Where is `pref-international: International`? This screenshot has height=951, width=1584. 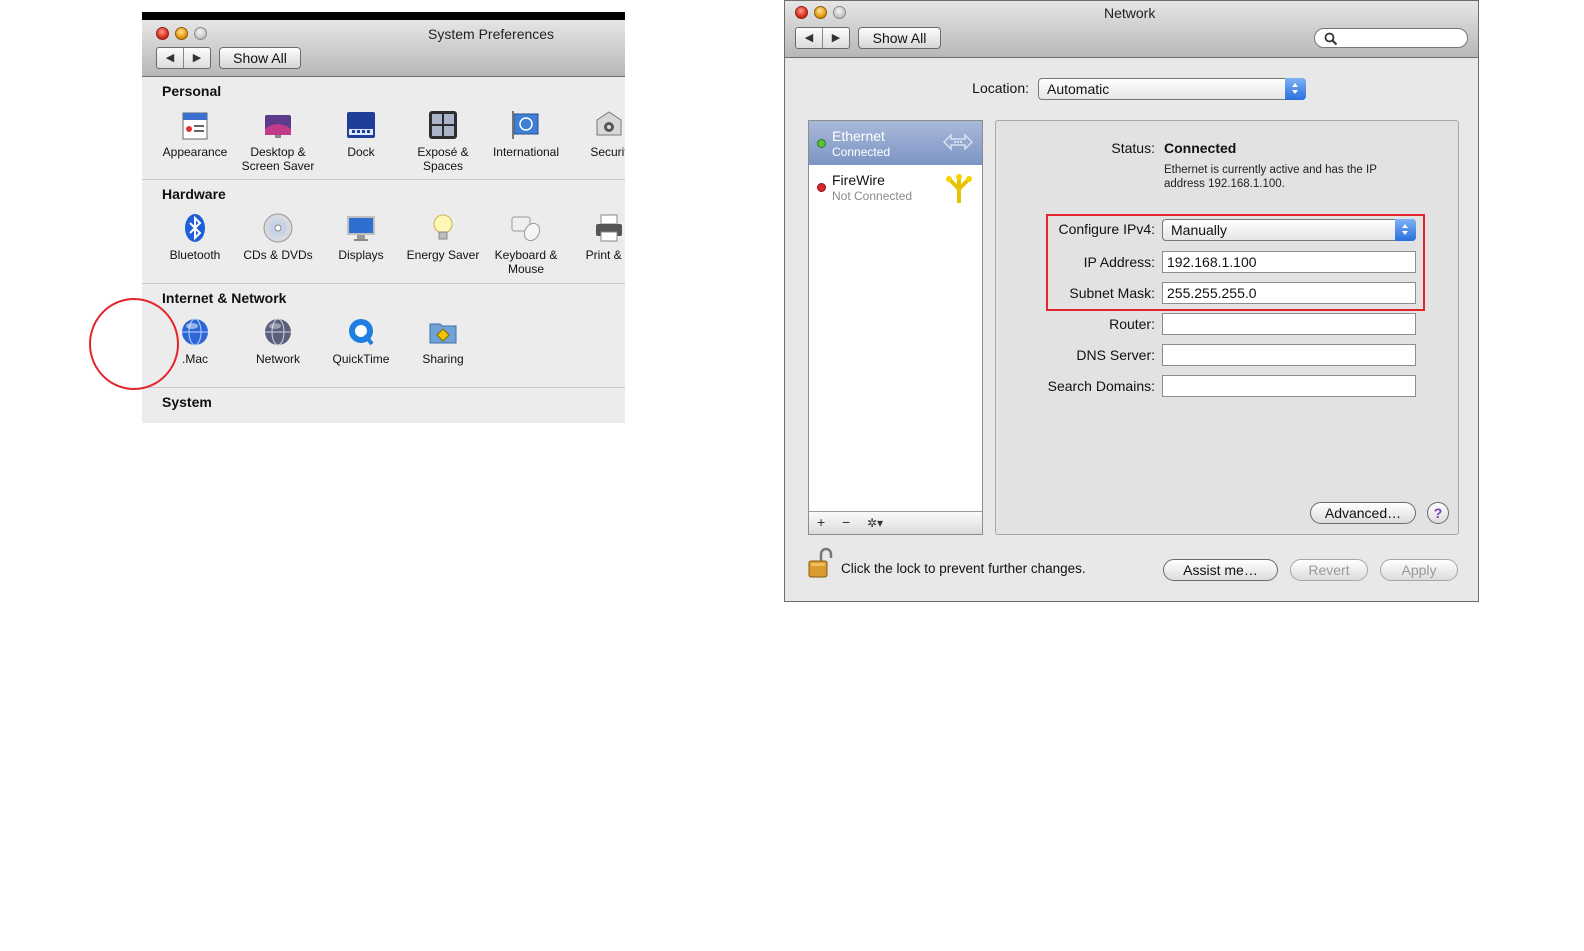
pref-international: International is located at coordinates (526, 134).